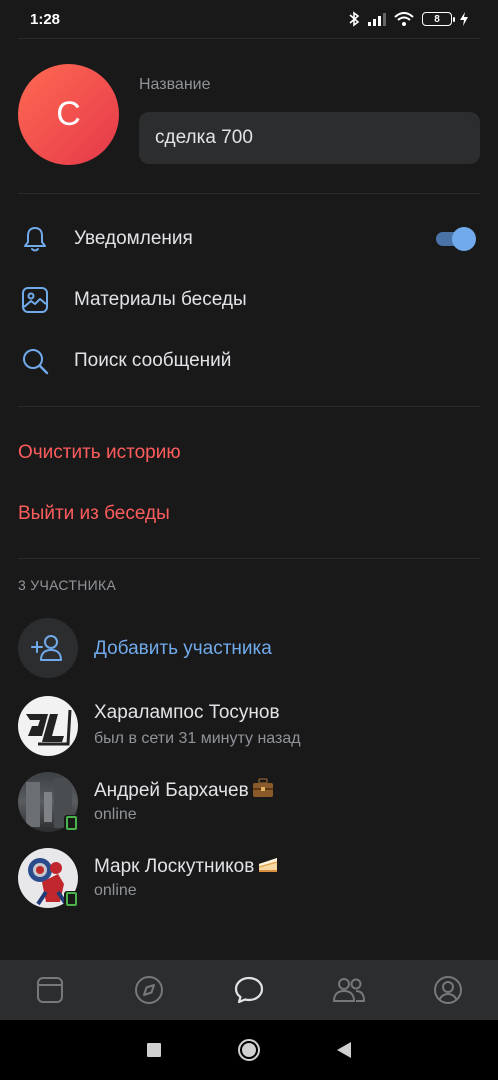 The height and width of the screenshot is (1080, 498). I want to click on friends-icon, so click(348, 990).